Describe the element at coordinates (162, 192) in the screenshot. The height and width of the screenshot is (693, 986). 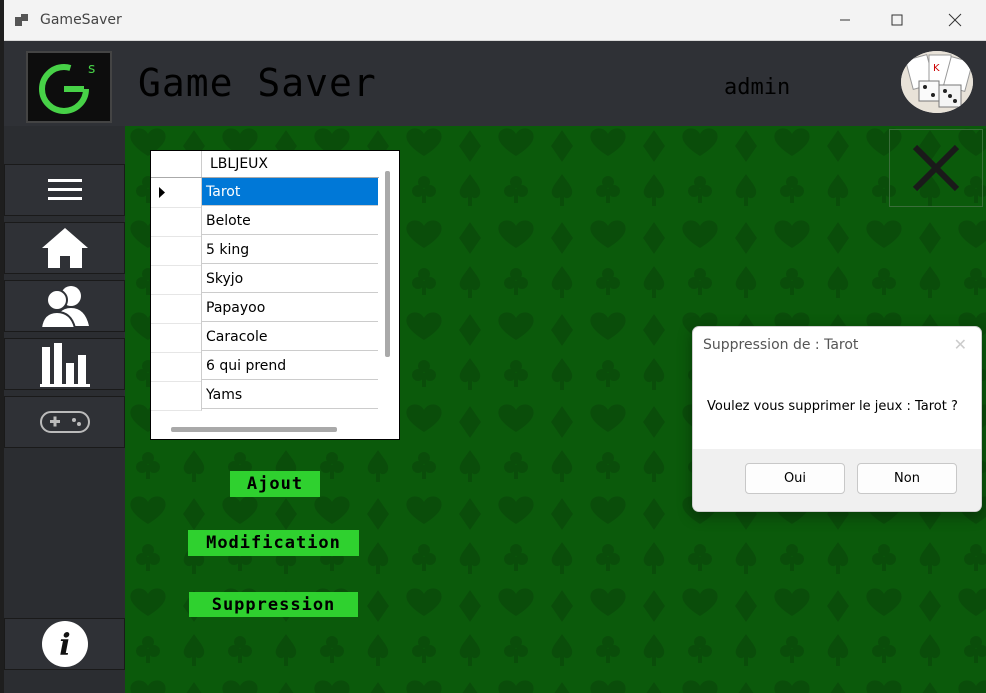
I see `current-row-arrow-icon` at that location.